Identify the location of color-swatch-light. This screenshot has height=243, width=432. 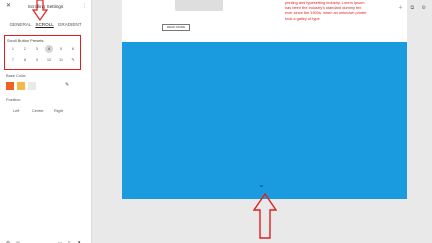
(32, 86).